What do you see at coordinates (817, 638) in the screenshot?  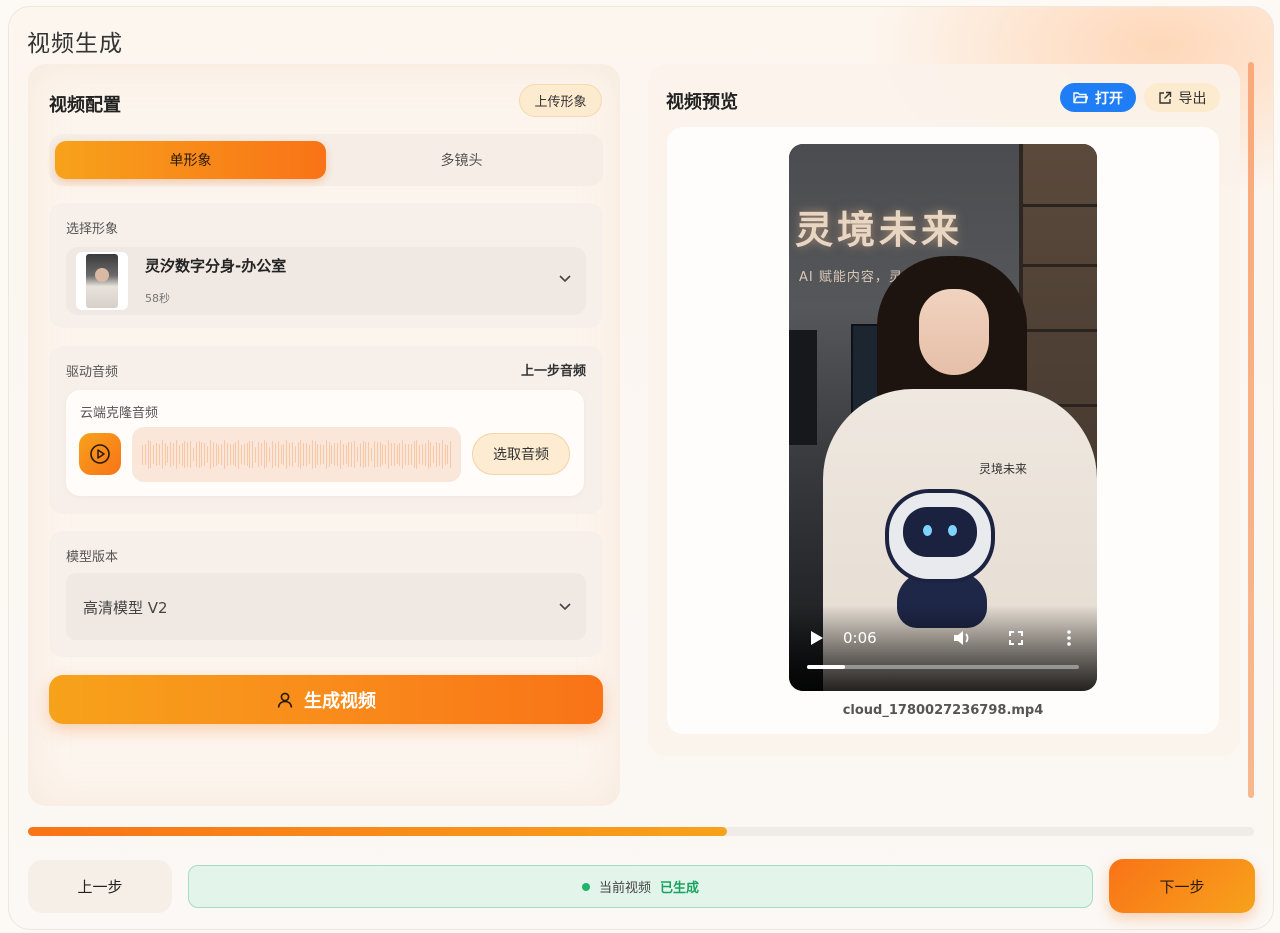 I see `play-icon` at bounding box center [817, 638].